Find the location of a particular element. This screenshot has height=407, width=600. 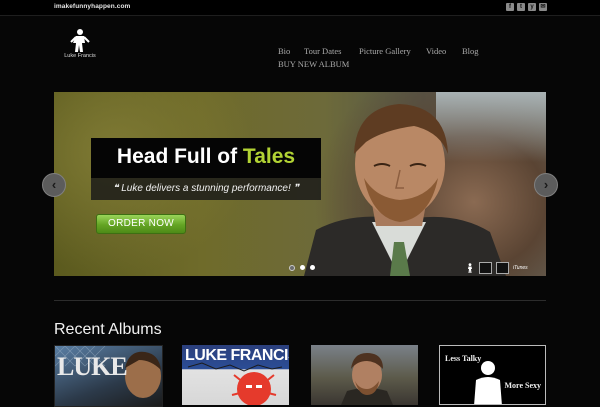

site-url-link: imakefunnyhappen.com is located at coordinates (92, 6).